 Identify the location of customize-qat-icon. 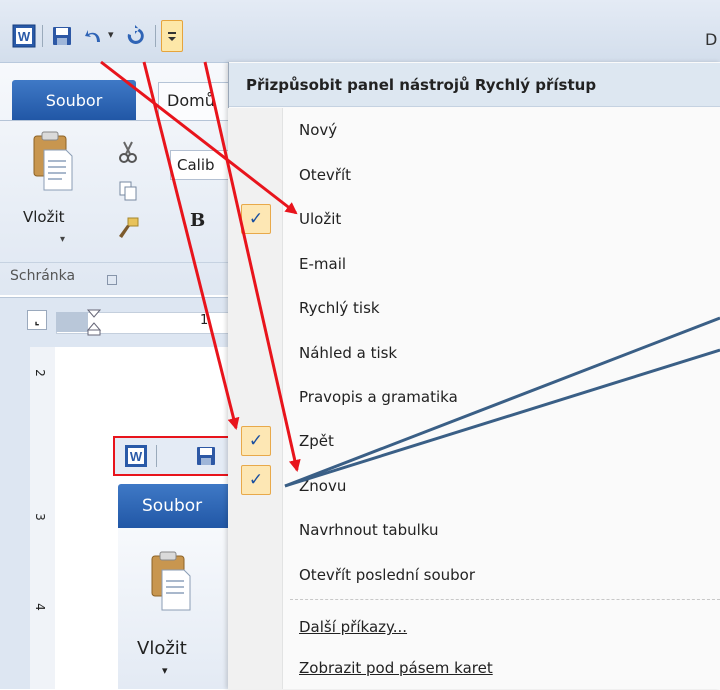
(172, 36).